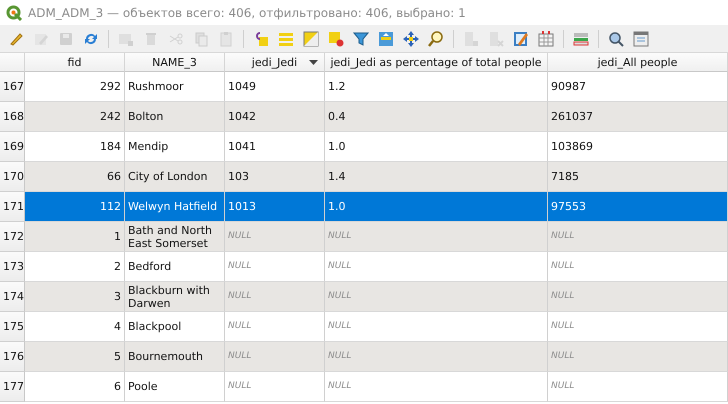  What do you see at coordinates (12, 207) in the screenshot?
I see `row-header: 171` at bounding box center [12, 207].